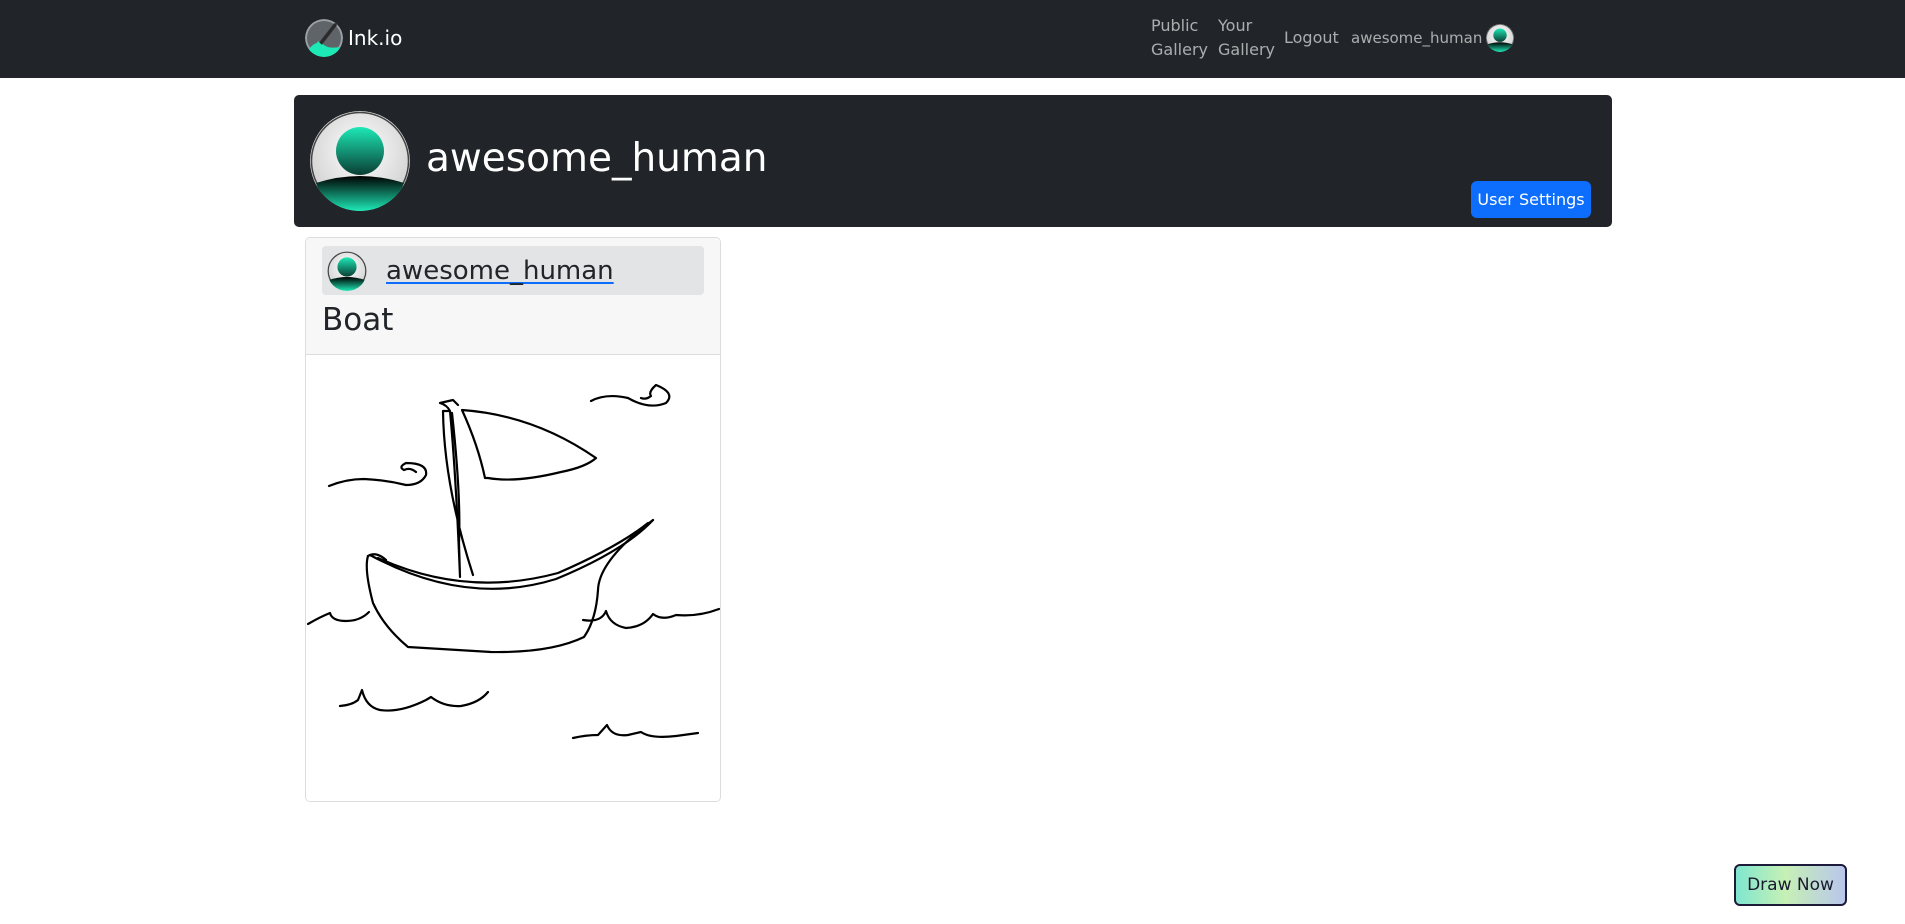 This screenshot has height=924, width=1905. I want to click on nav-user-menu: awesome_human, so click(1433, 38).